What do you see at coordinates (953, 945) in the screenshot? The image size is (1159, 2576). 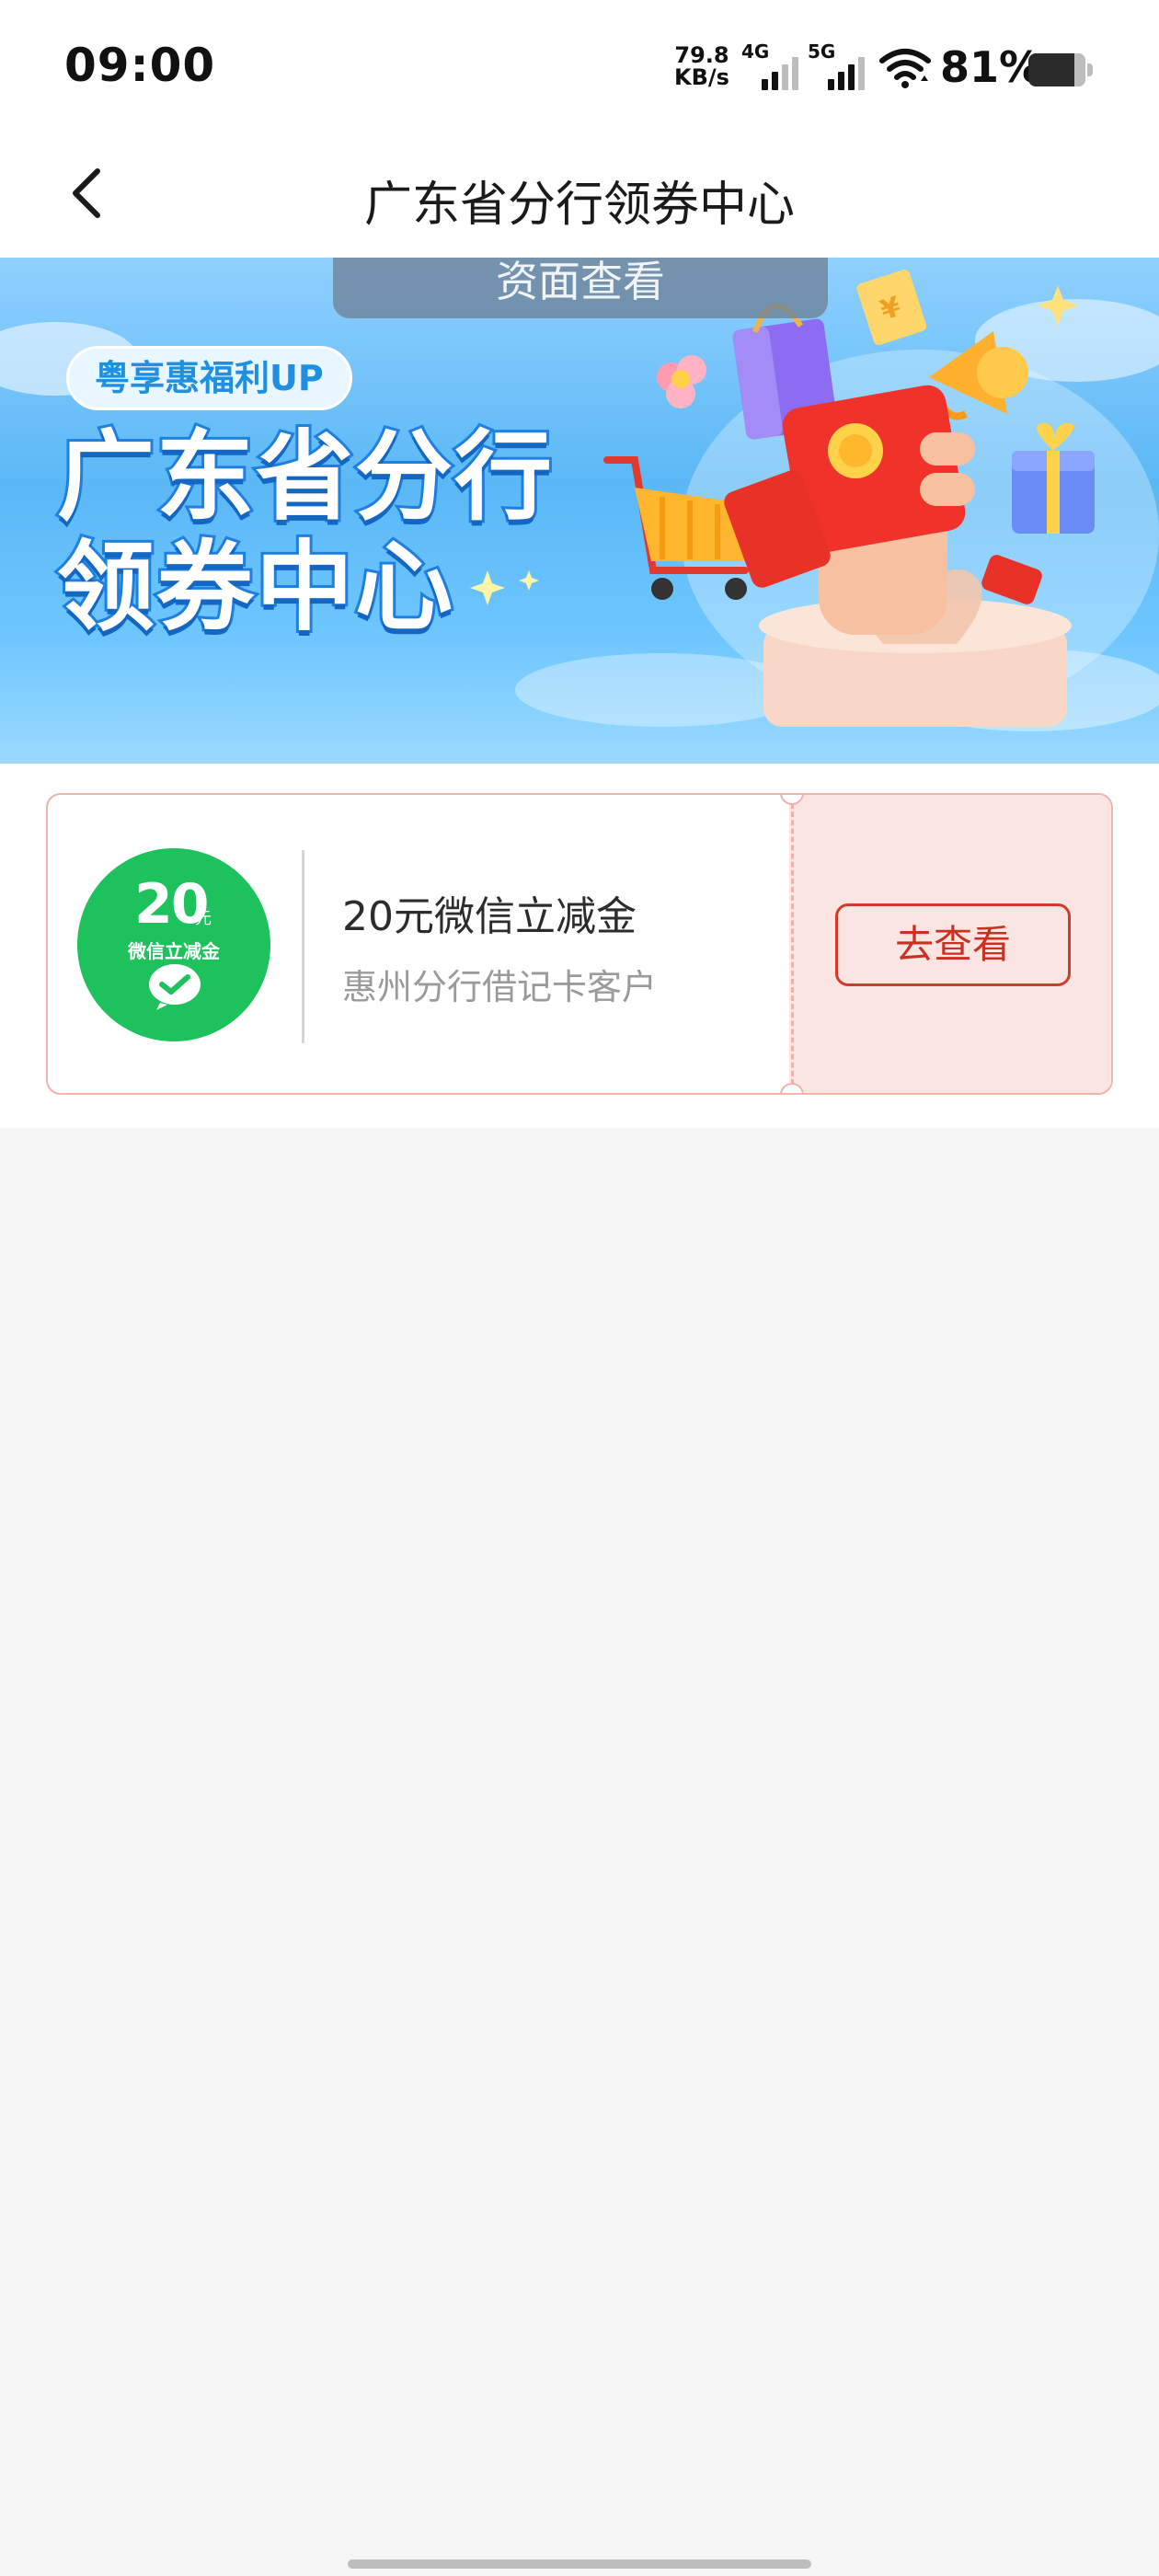 I see `view-coupon-button: 去查看` at bounding box center [953, 945].